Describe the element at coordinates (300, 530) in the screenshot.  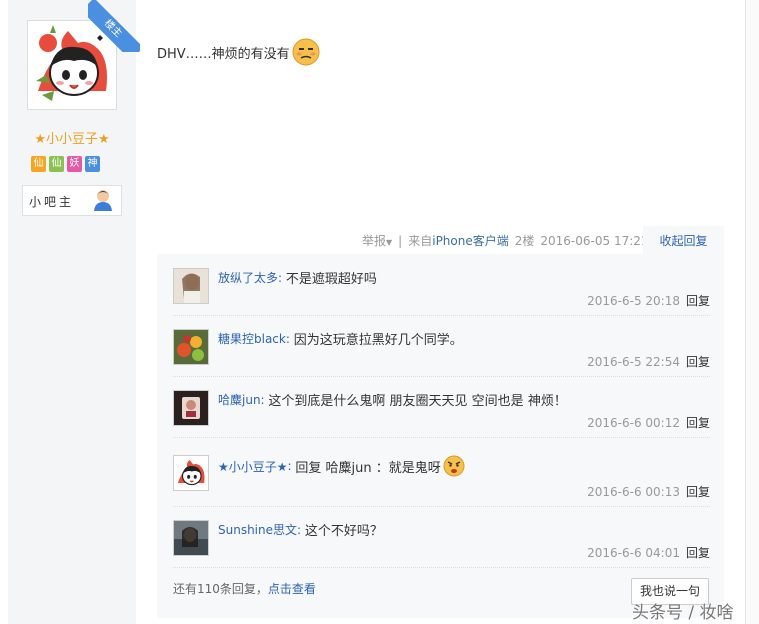
I see `reply-line: Sunshine思文: 这个不好吗？` at that location.